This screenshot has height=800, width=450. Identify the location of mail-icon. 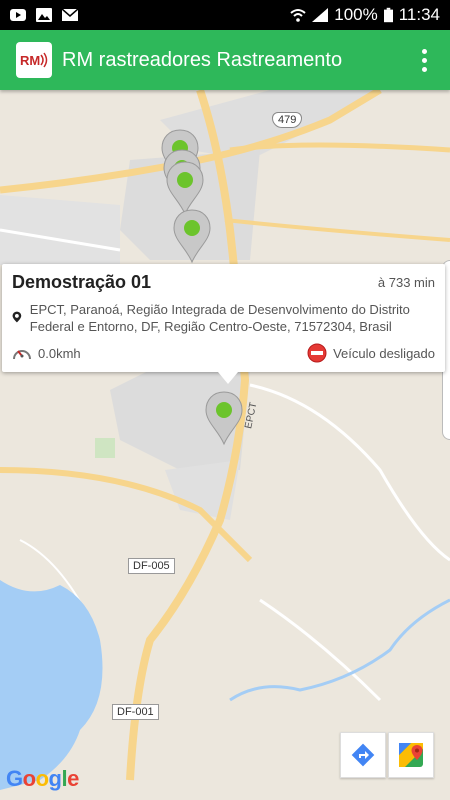
(70, 14).